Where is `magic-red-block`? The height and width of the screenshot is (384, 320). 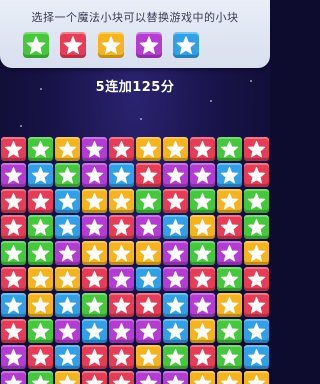
magic-red-block is located at coordinates (73, 45).